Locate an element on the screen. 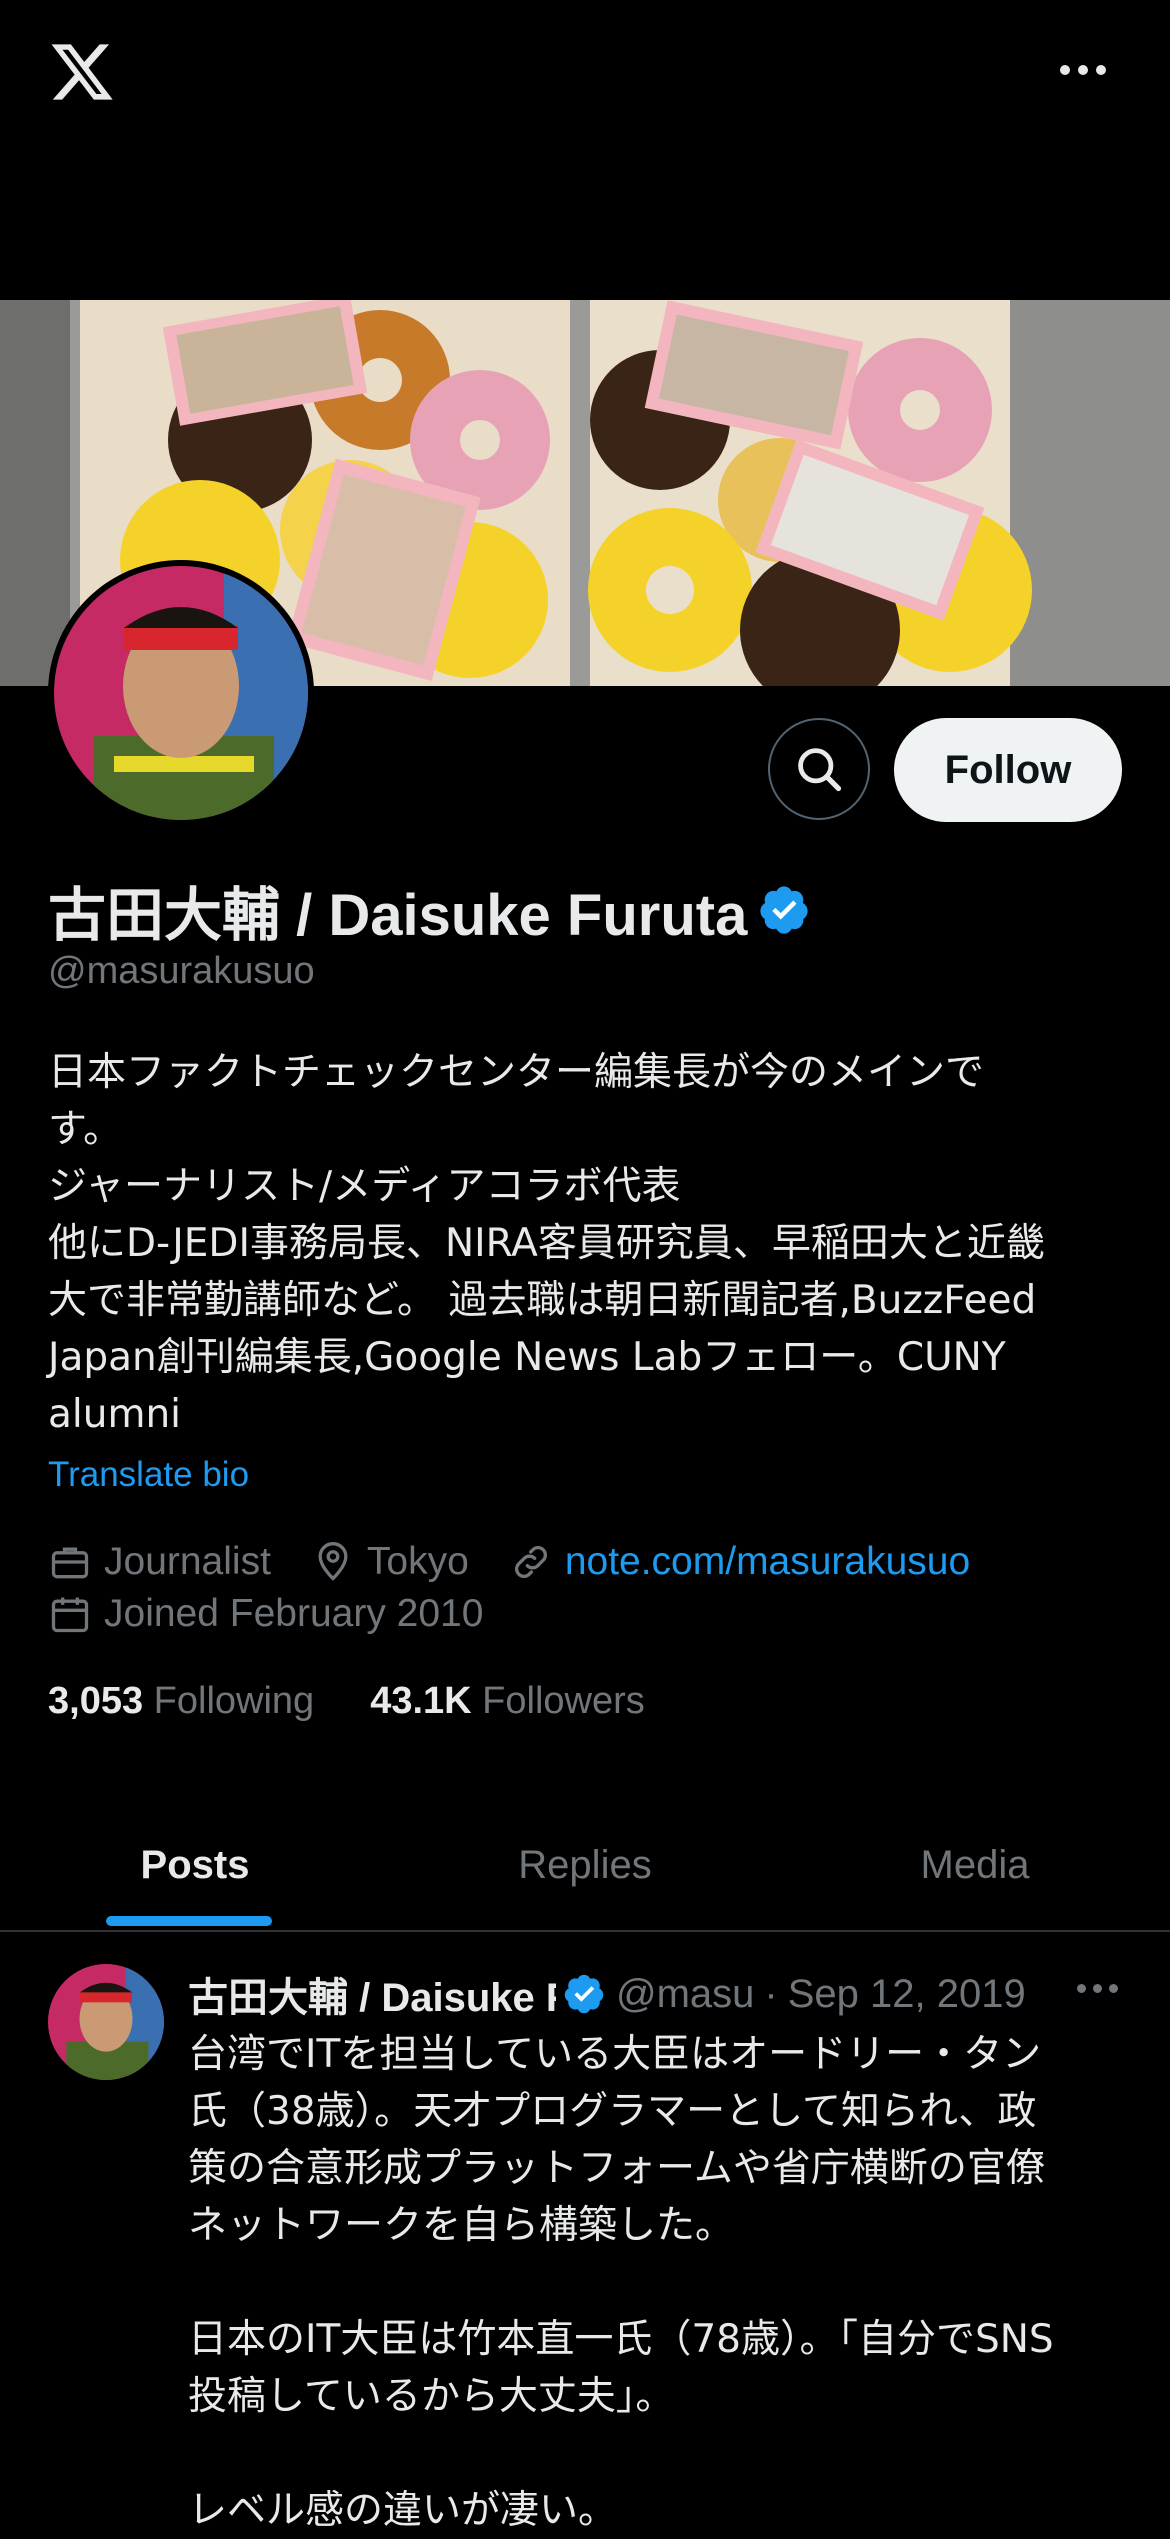 This screenshot has height=2539, width=1170. profile-name-row: 古田大輔 / Daisuke Furuta is located at coordinates (429, 910).